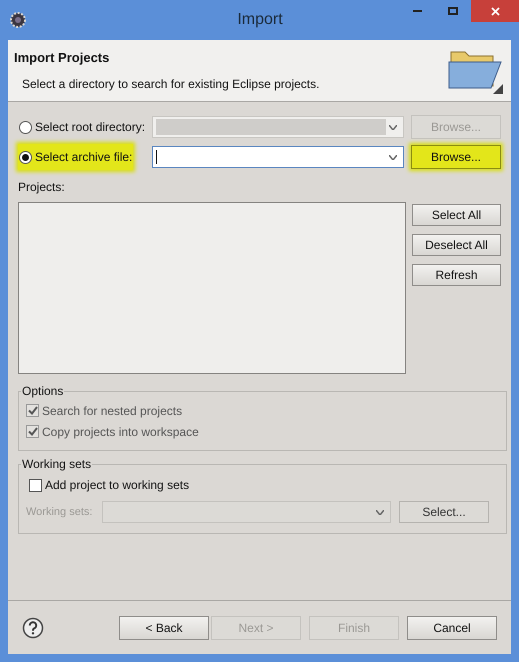 This screenshot has height=662, width=519. I want to click on close-button, so click(495, 11).